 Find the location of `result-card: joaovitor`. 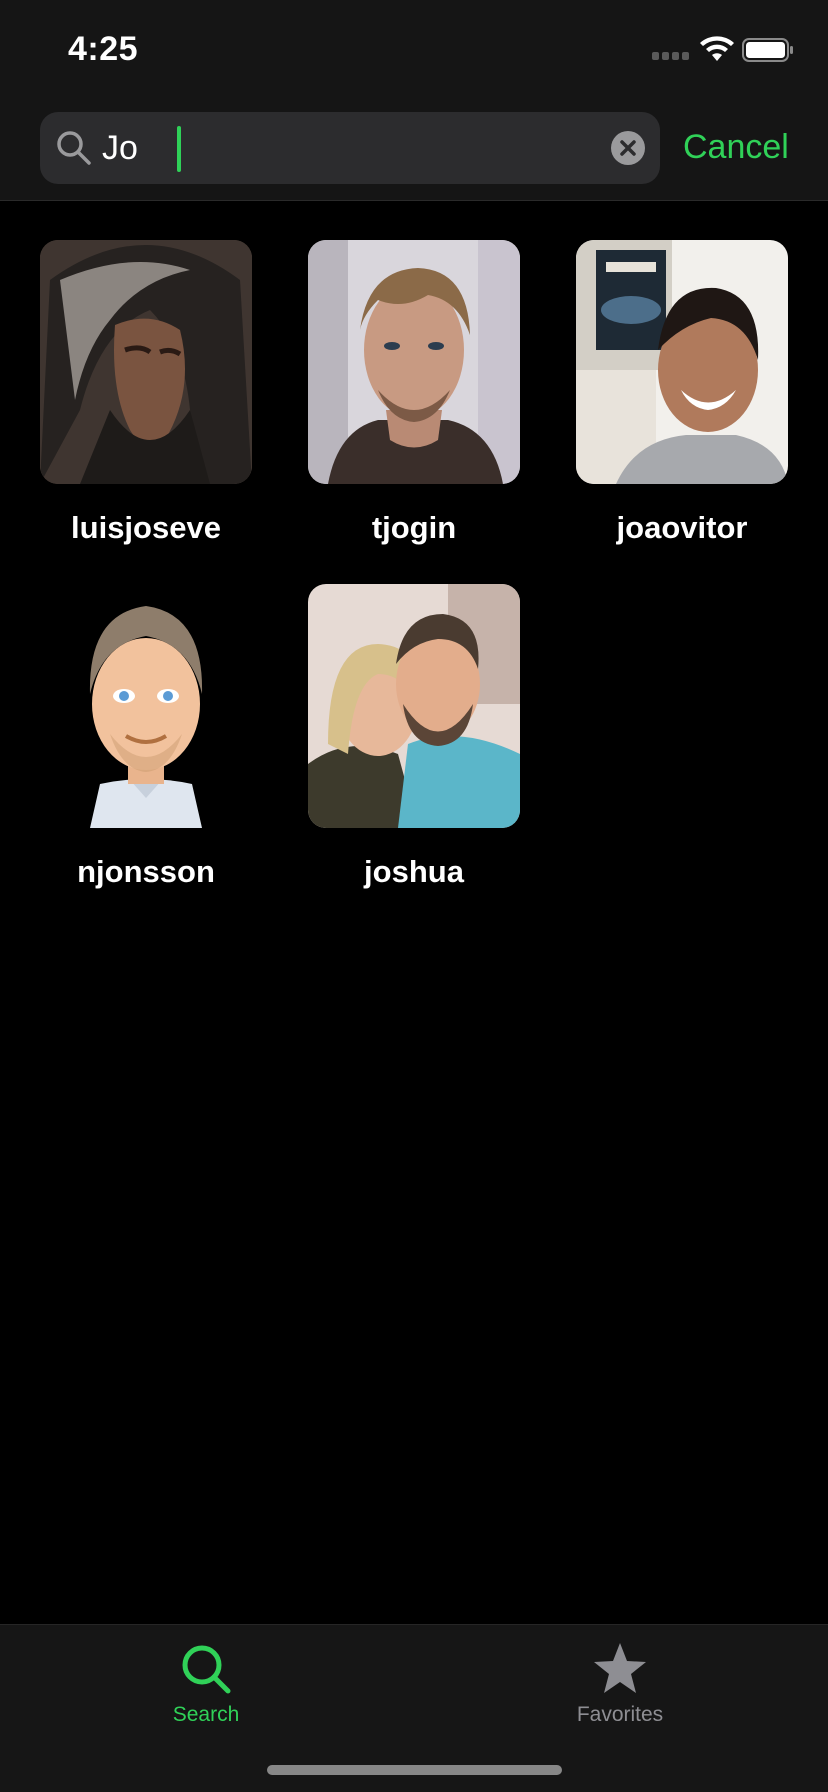

result-card: joaovitor is located at coordinates (682, 393).